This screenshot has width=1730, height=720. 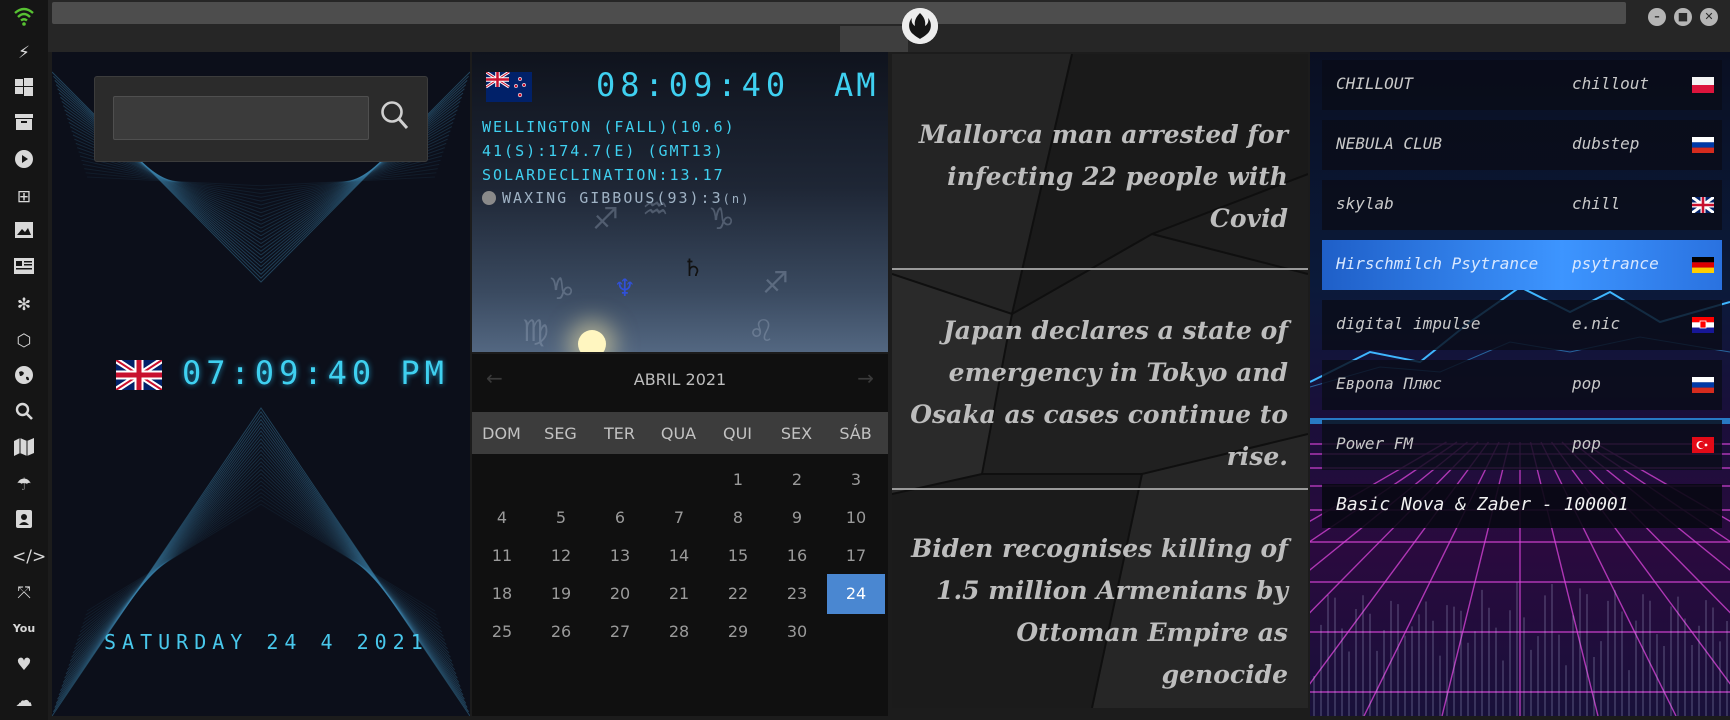 I want to click on moon-phase-line: WAXING GIBBOUS(93):3(n), so click(x=616, y=198).